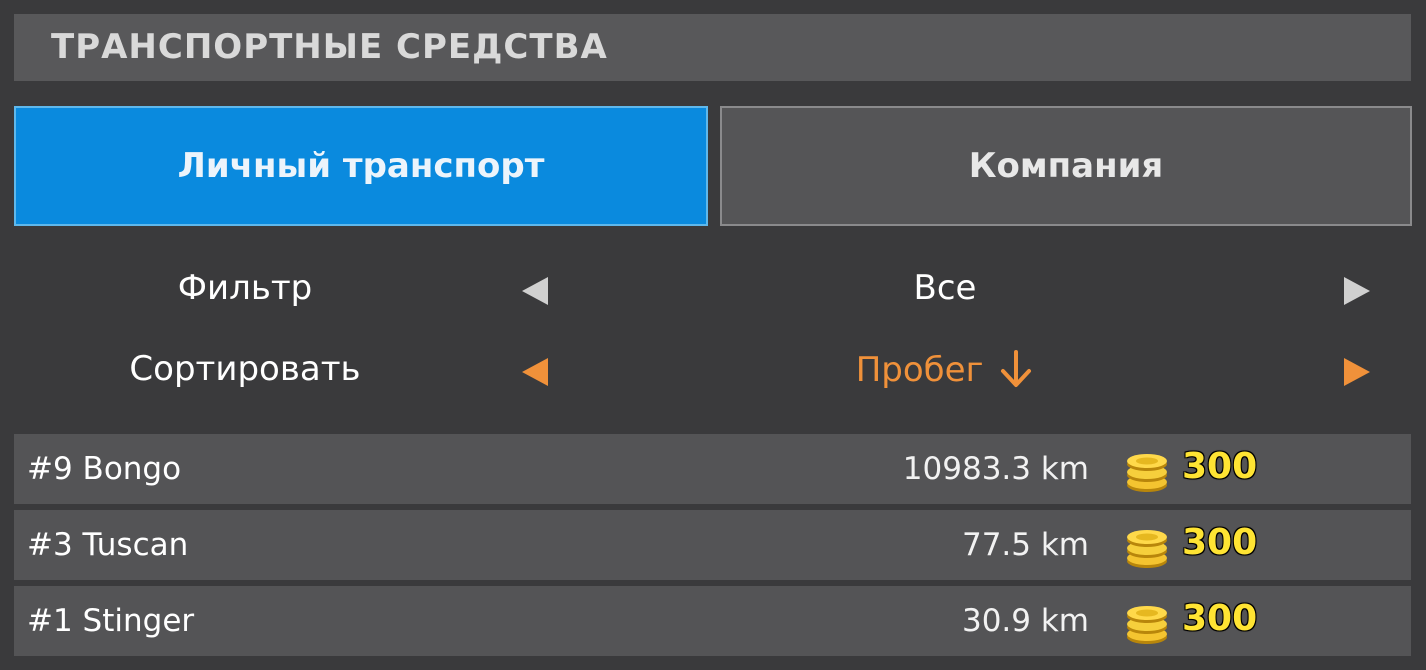 This screenshot has height=670, width=1426. Describe the element at coordinates (245, 288) in the screenshot. I see `filter-label: Фильтр` at that location.